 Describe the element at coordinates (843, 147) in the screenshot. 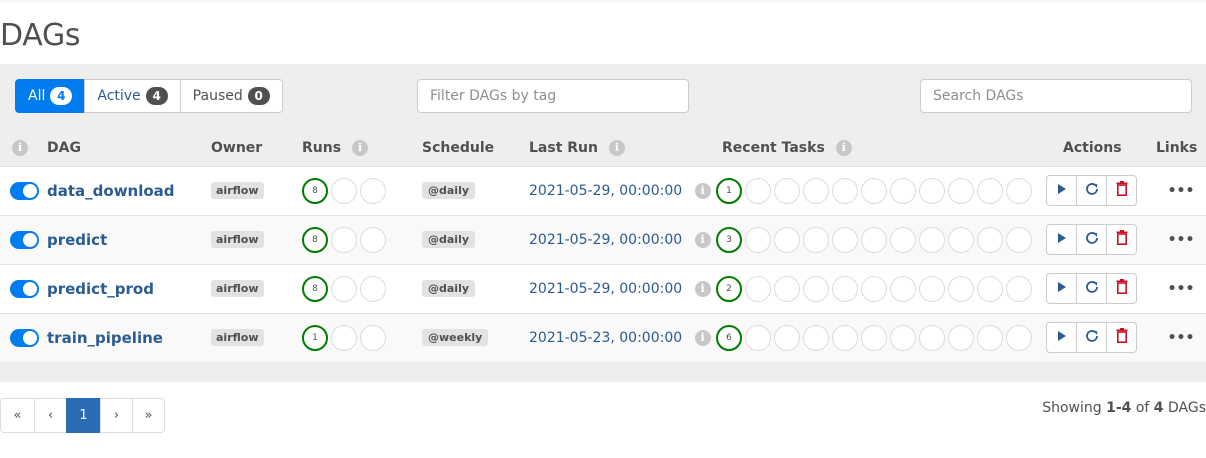

I see `recent-tasks-info-icon: i` at that location.